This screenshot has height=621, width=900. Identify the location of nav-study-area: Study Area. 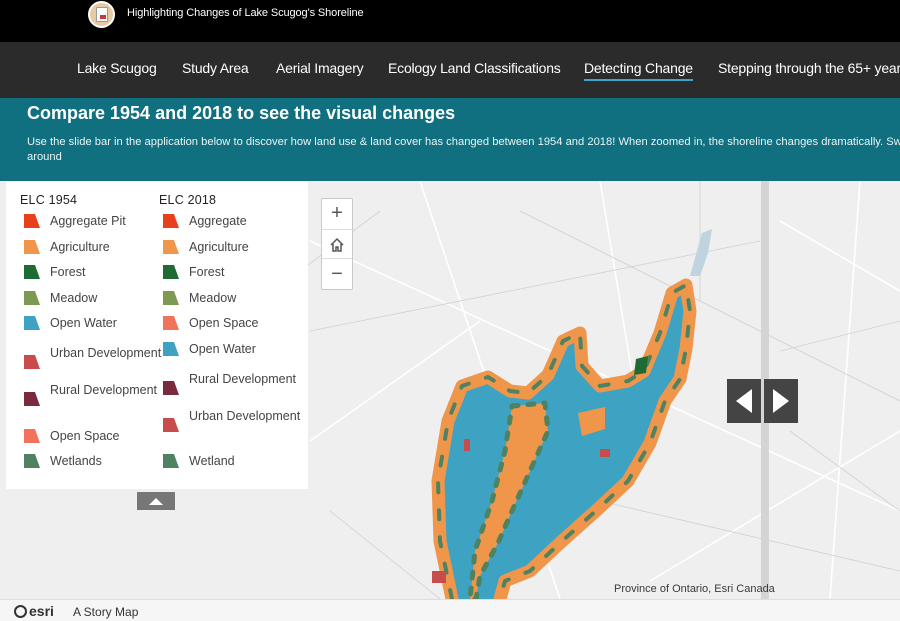
(215, 68).